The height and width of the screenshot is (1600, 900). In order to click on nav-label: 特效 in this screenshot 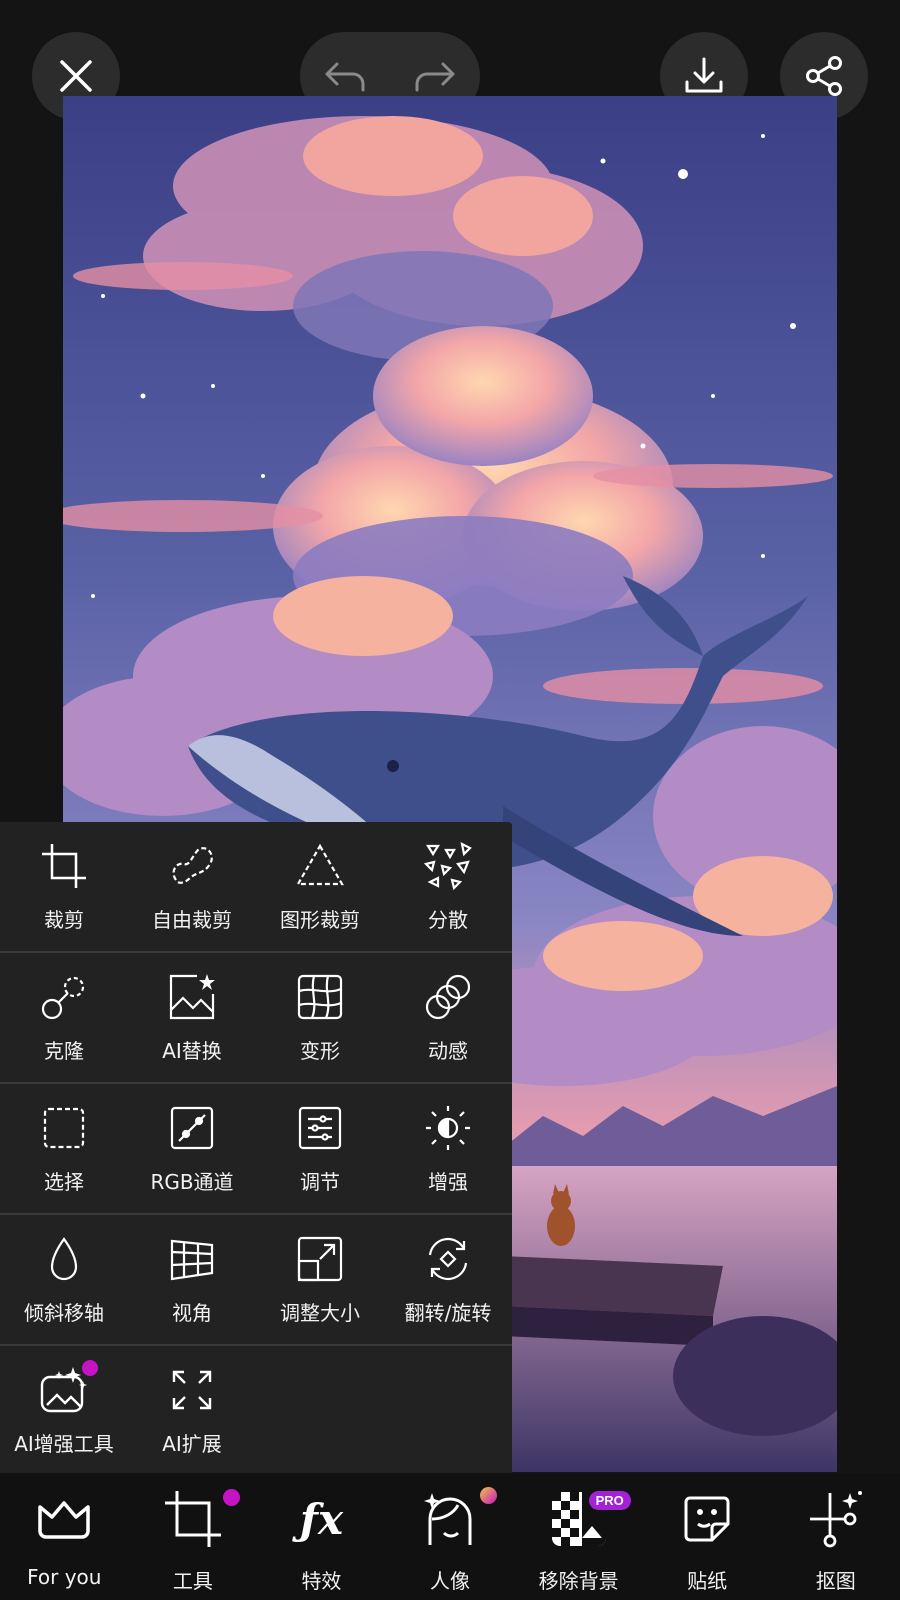, I will do `click(321, 1581)`.